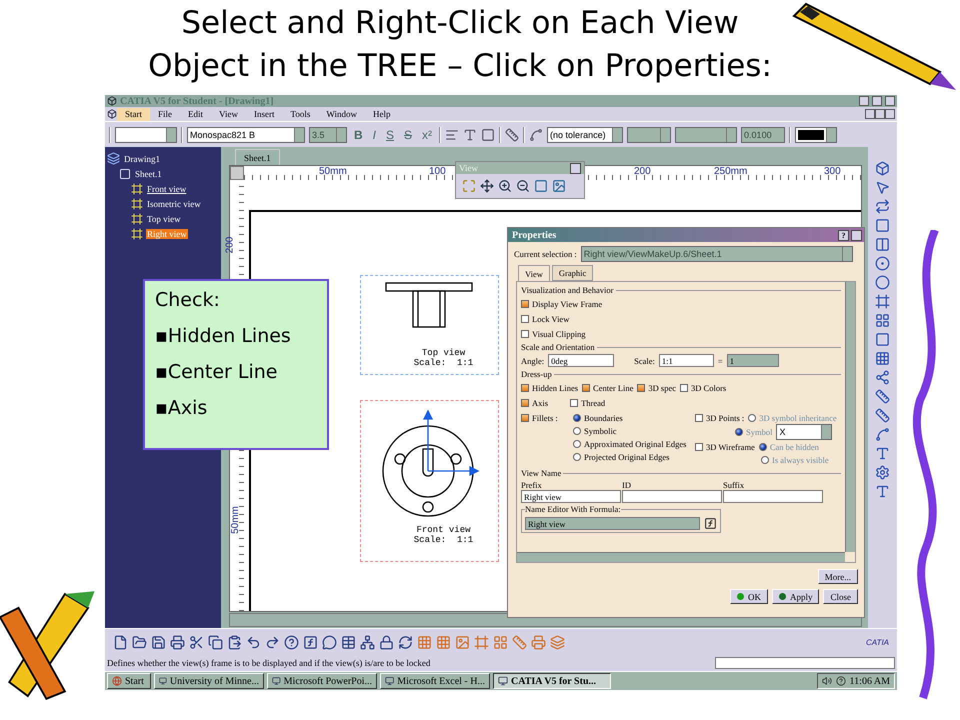 The width and height of the screenshot is (960, 720). What do you see at coordinates (827, 681) in the screenshot?
I see `speaker-icon` at bounding box center [827, 681].